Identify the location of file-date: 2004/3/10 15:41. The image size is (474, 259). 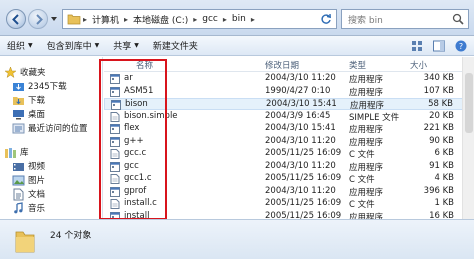
(301, 104).